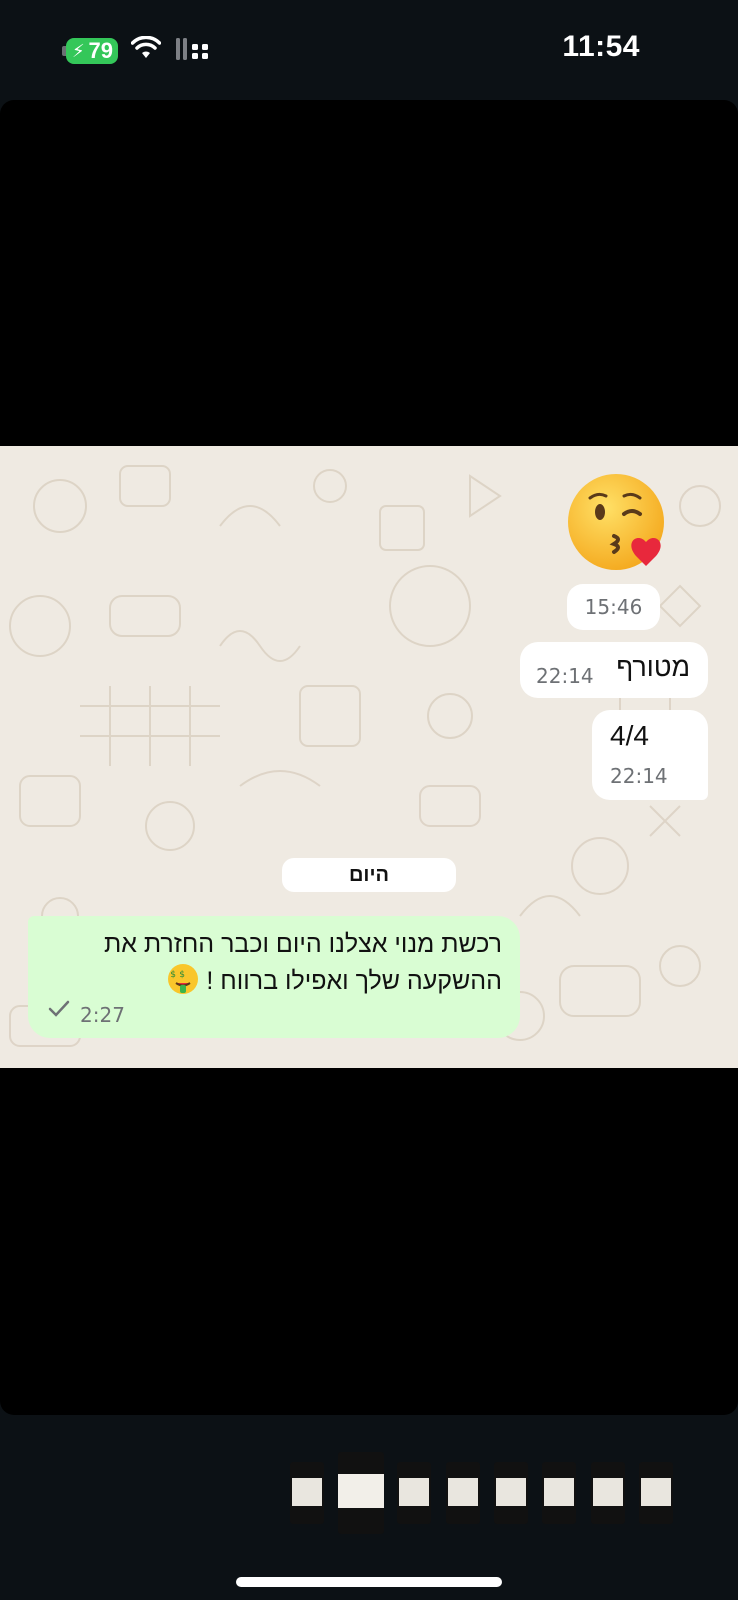 This screenshot has height=1600, width=738. What do you see at coordinates (618, 524) in the screenshot?
I see `kissing-face-emoji` at bounding box center [618, 524].